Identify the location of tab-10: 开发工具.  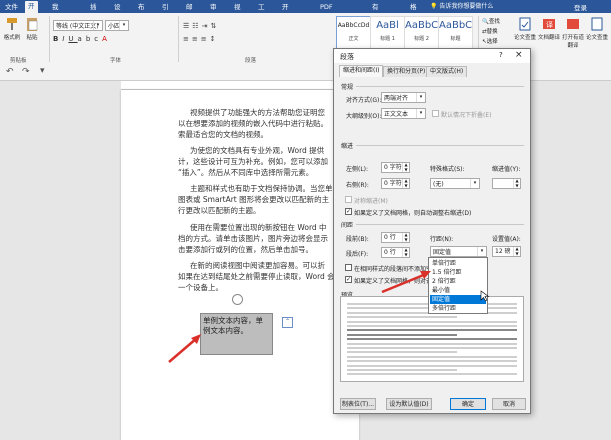
(285, 23).